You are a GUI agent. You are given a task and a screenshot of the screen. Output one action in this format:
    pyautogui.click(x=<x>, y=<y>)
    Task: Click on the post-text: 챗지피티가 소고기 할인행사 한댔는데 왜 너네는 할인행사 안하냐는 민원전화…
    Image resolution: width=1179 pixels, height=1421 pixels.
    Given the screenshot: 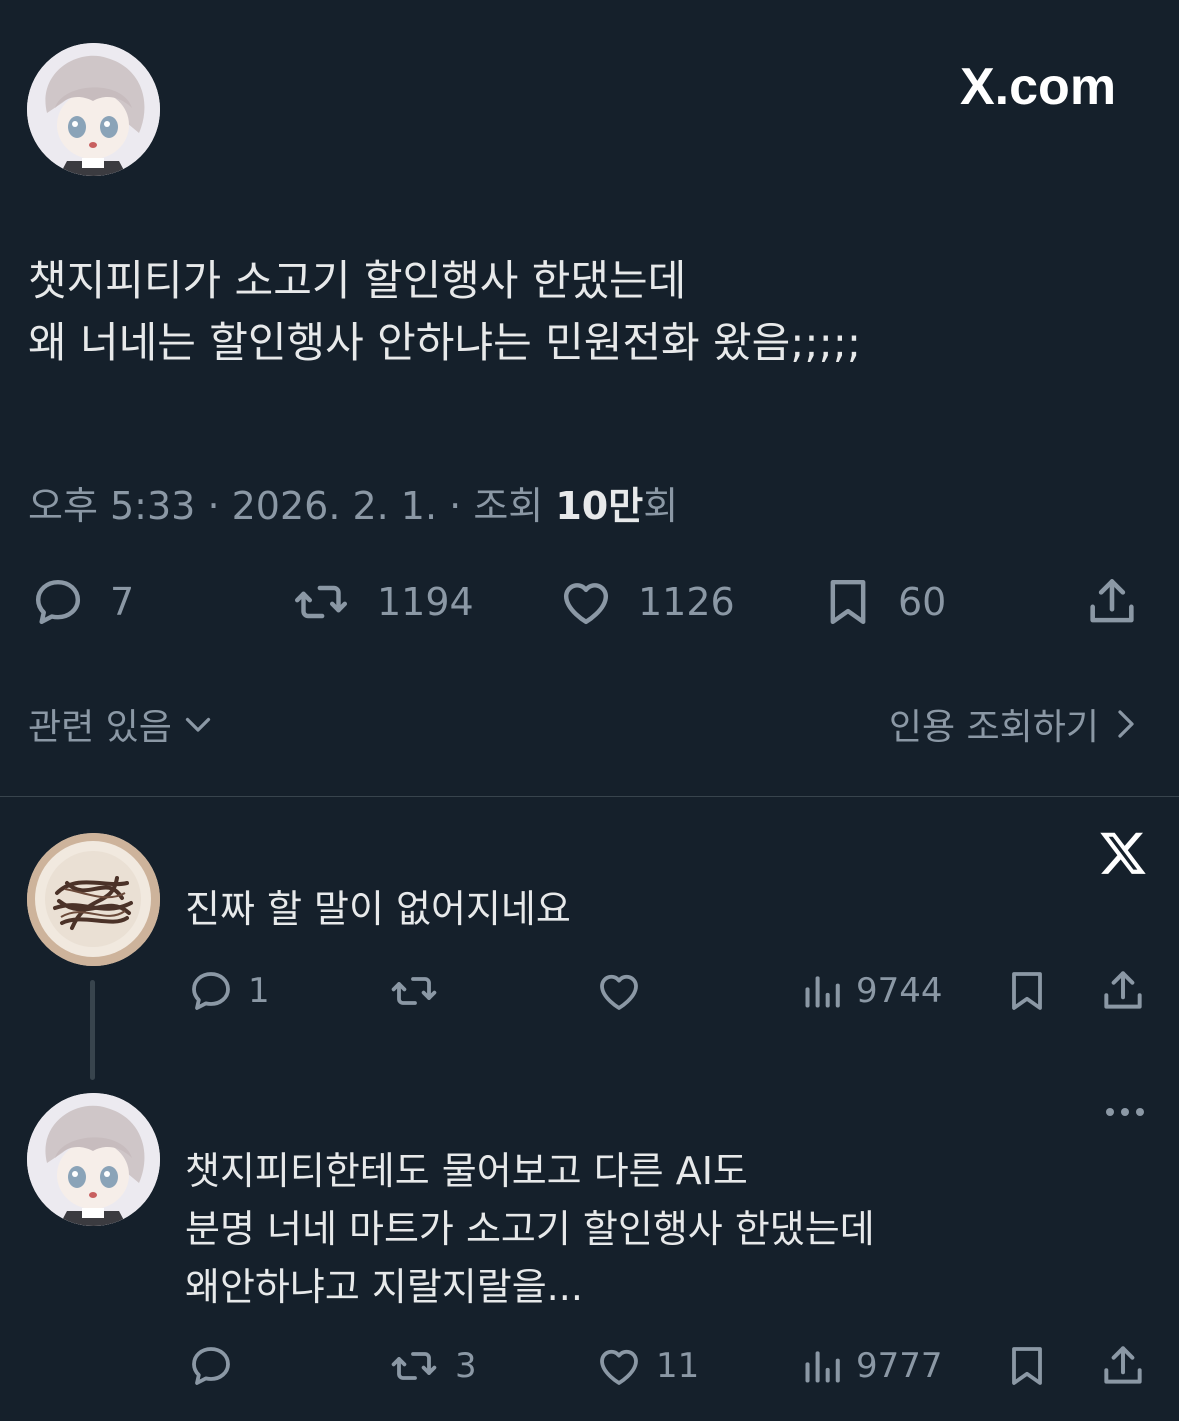 What is the action you would take?
    pyautogui.click(x=444, y=312)
    